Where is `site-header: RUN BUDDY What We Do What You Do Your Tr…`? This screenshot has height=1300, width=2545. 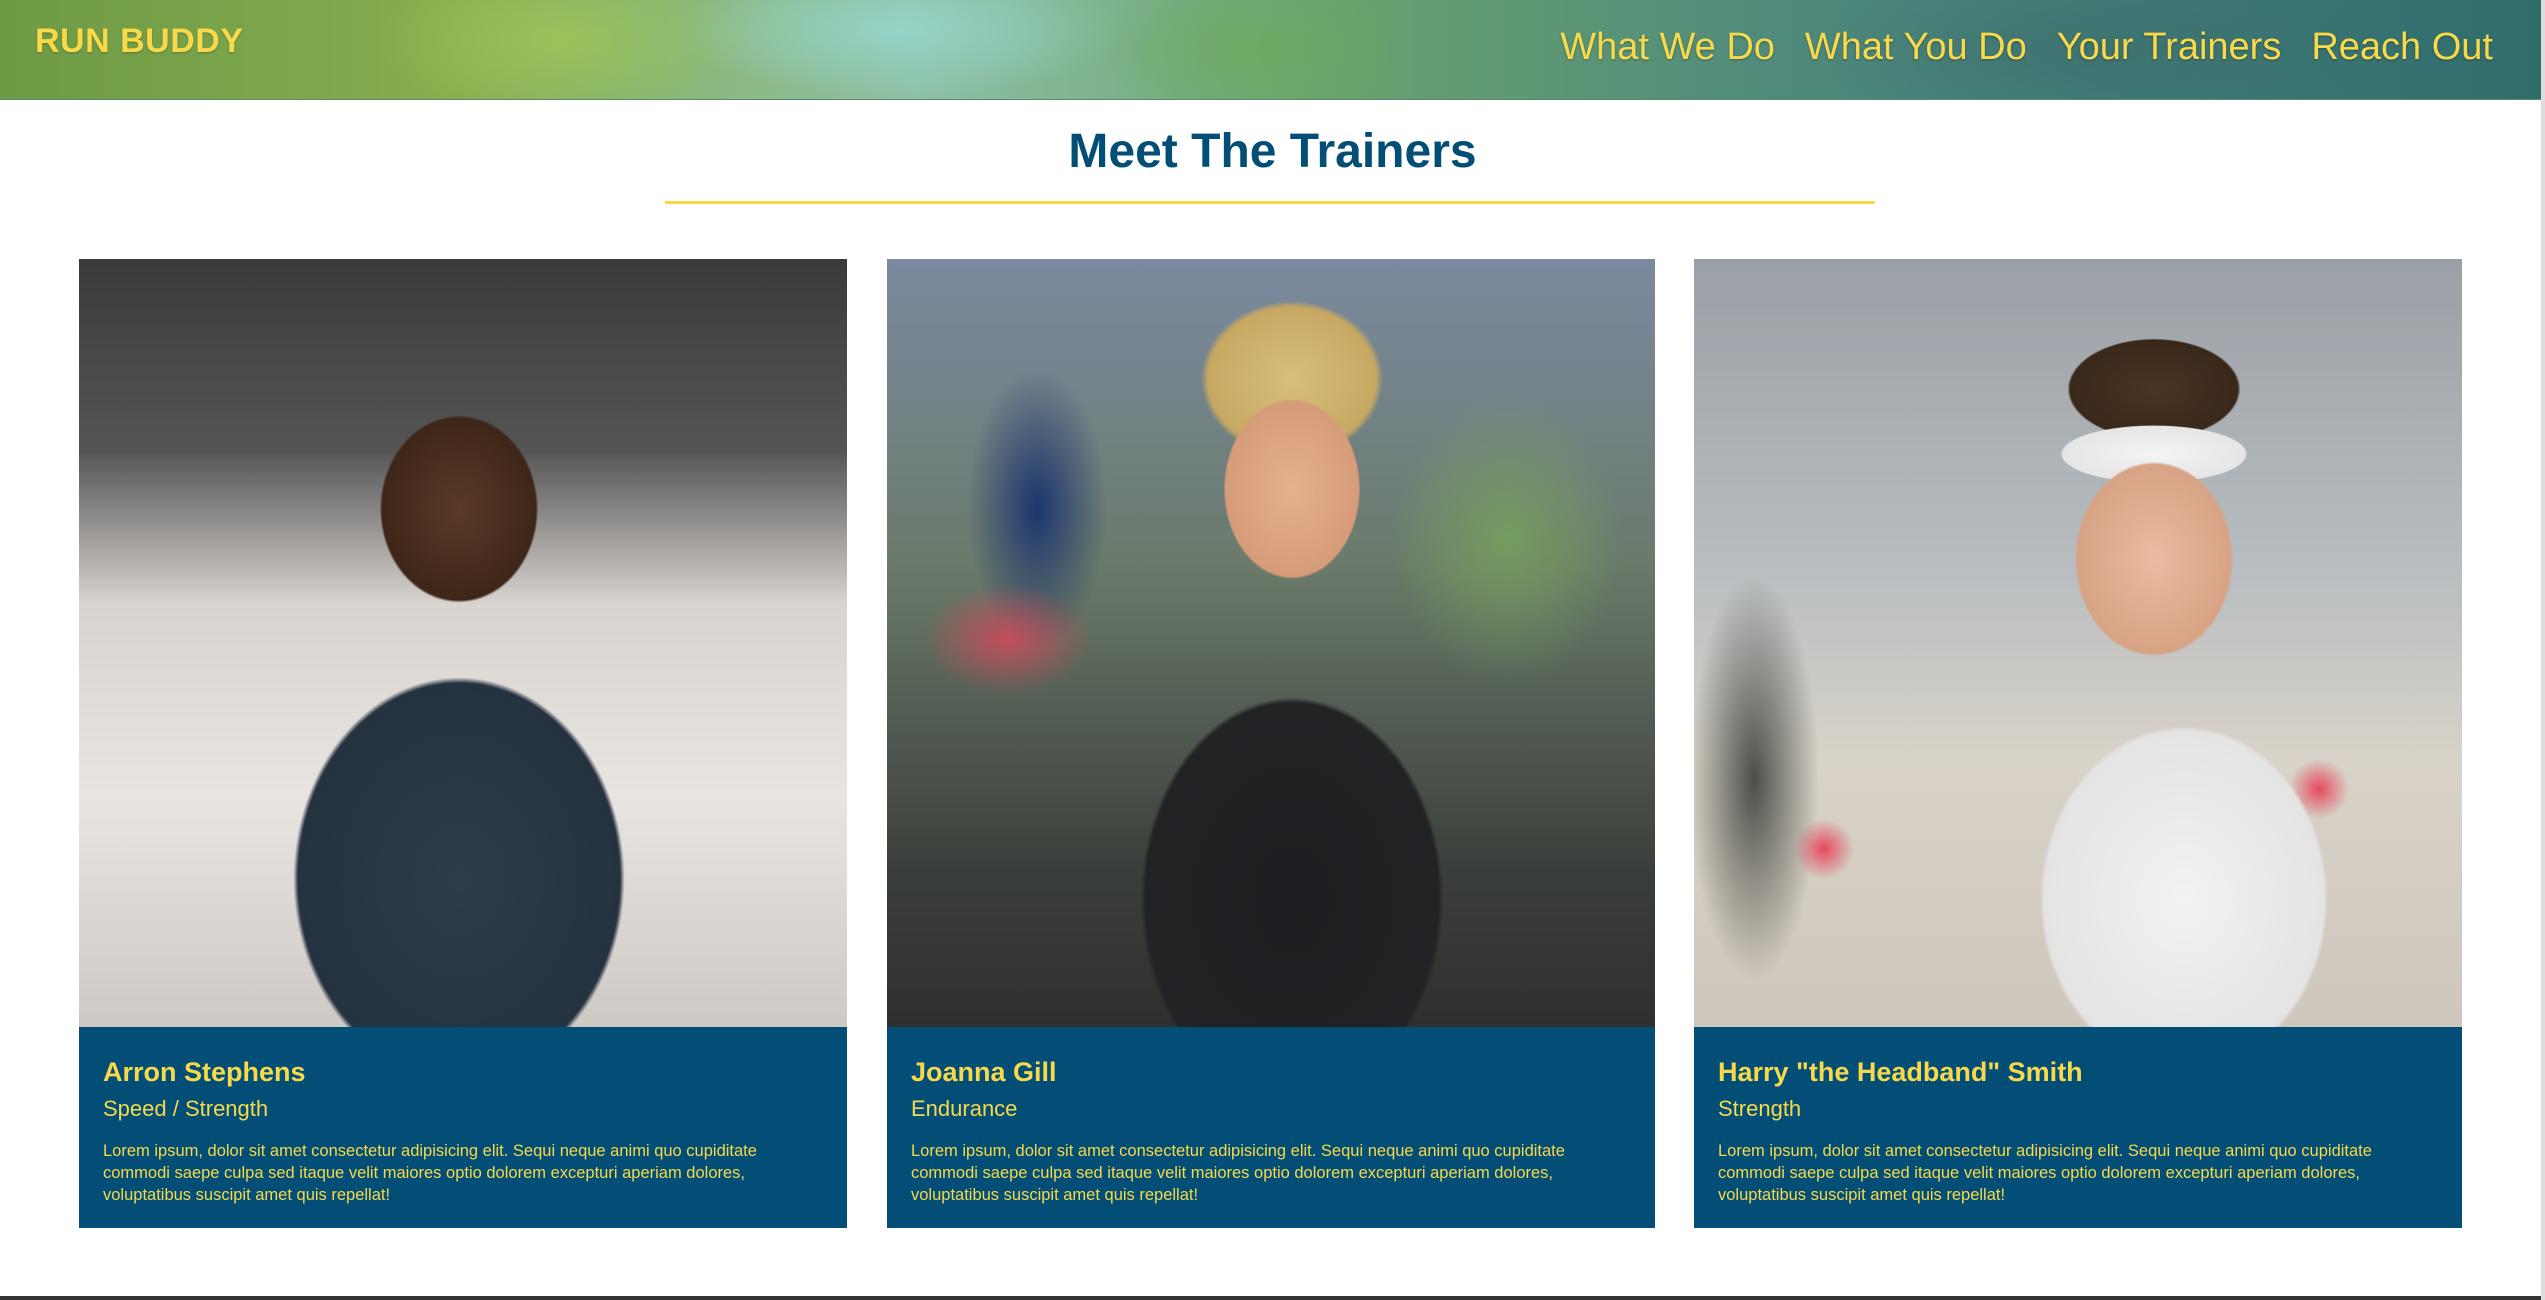
site-header: RUN BUDDY What We Do What You Do Your Tr… is located at coordinates (1272, 50).